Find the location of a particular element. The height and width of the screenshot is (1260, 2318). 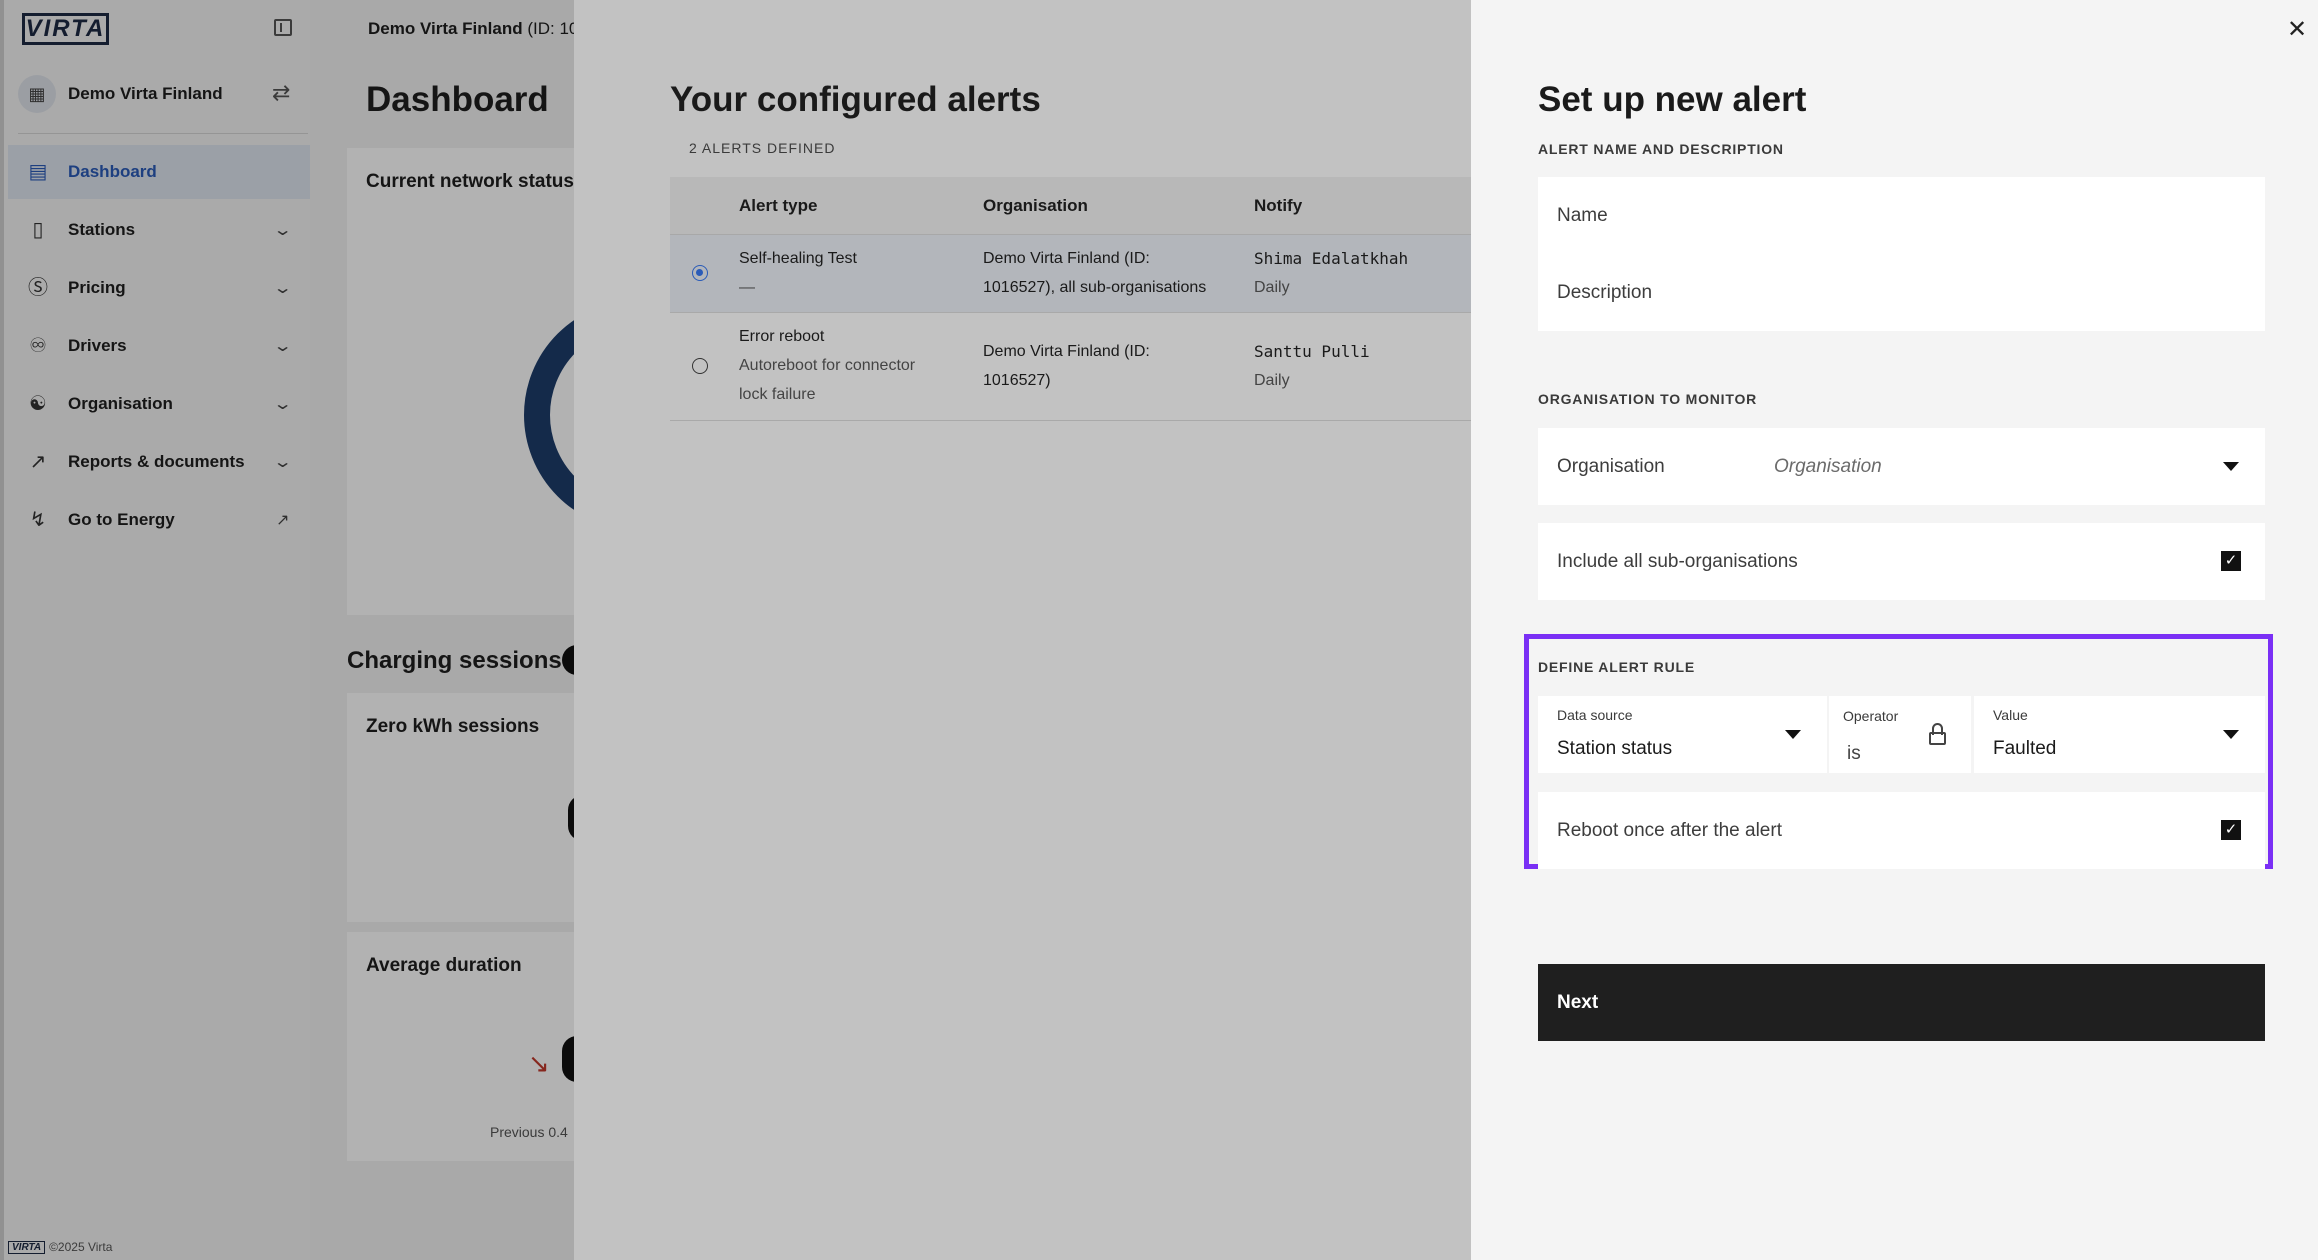

reboot-label: Reboot once after the alert is located at coordinates (1669, 830).